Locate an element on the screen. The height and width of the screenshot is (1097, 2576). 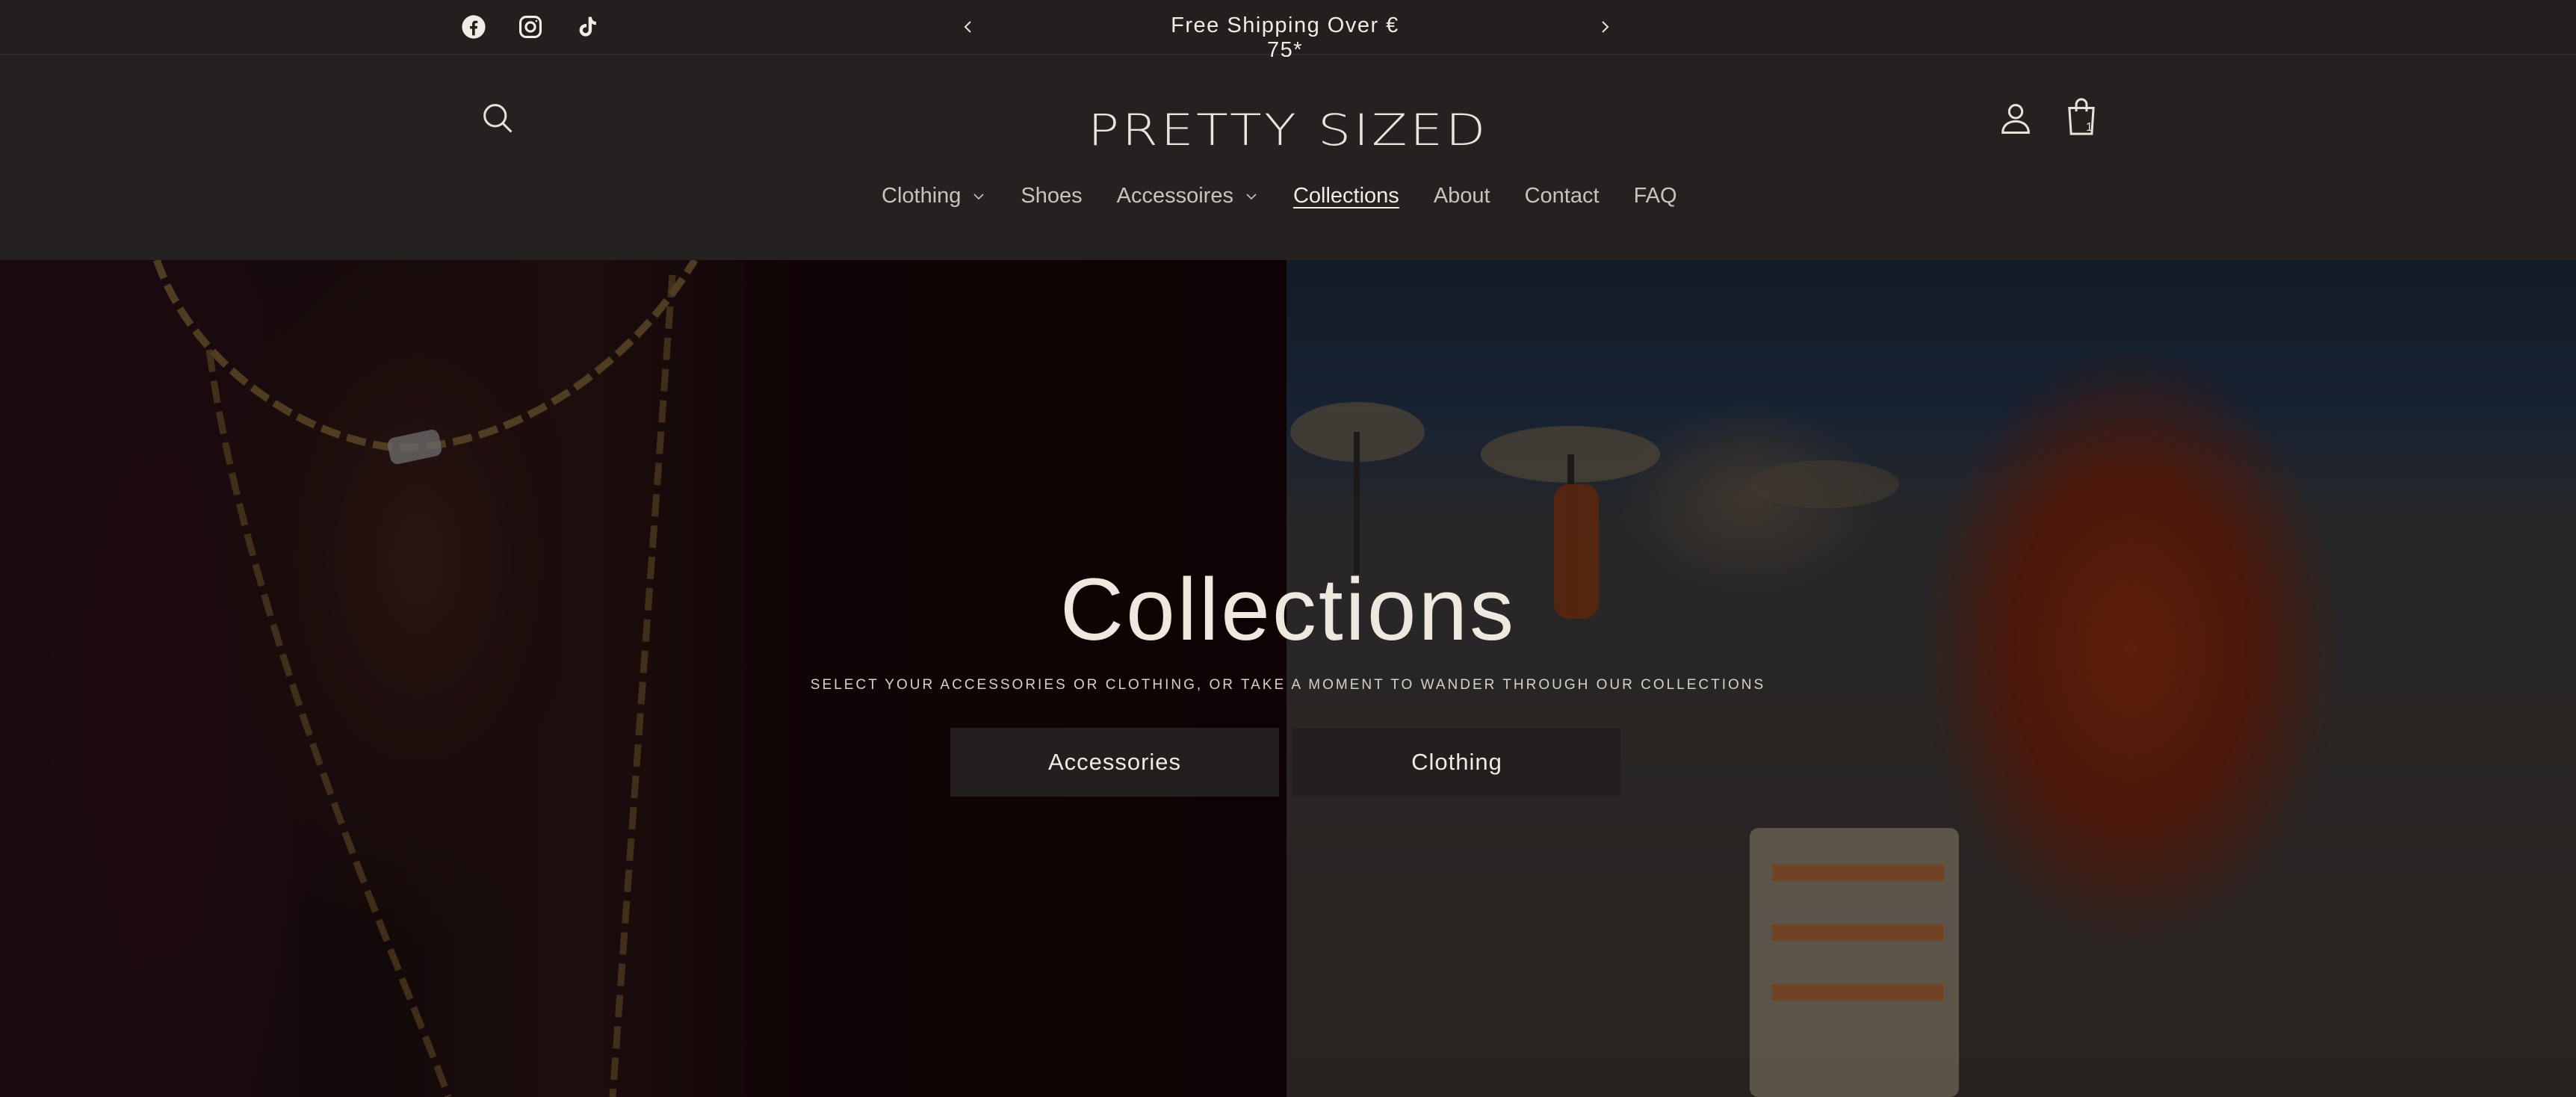
nav-item-label: Collections is located at coordinates (1345, 196).